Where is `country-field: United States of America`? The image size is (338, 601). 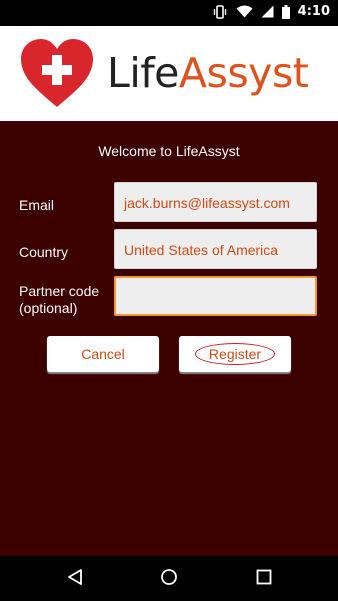 country-field: United States of America is located at coordinates (215, 249).